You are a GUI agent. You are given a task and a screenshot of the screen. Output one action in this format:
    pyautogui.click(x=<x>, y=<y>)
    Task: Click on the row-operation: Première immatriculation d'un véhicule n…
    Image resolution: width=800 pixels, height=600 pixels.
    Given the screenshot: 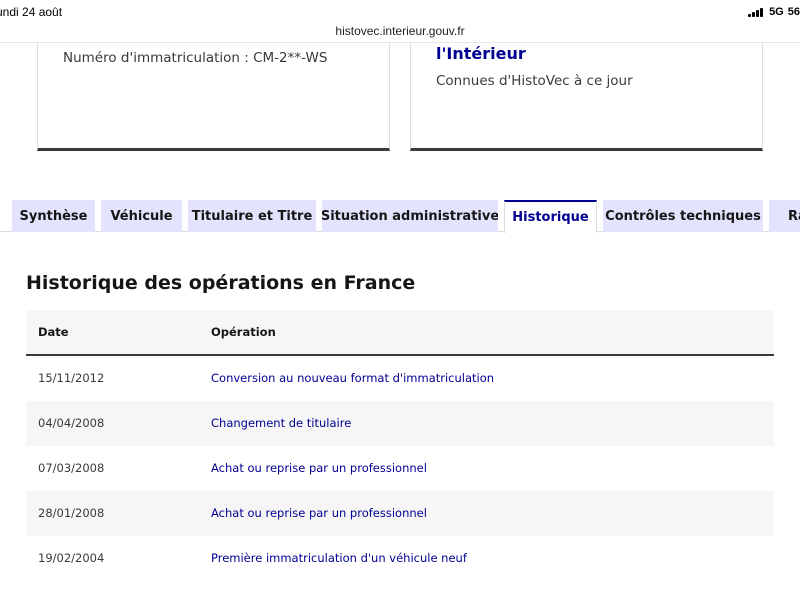 What is the action you would take?
    pyautogui.click(x=339, y=558)
    